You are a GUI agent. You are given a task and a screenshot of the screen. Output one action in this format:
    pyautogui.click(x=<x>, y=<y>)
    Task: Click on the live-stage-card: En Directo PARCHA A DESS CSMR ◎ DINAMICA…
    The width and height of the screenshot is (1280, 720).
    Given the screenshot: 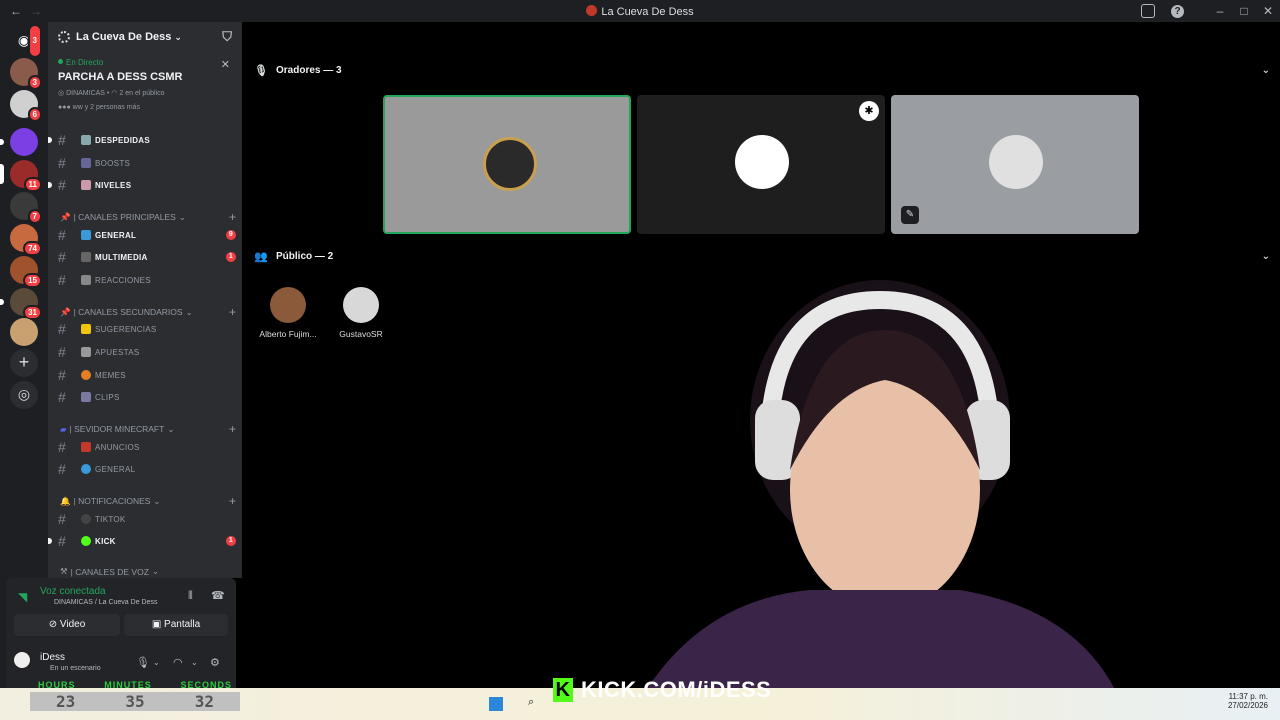 What is the action you would take?
    pyautogui.click(x=145, y=83)
    